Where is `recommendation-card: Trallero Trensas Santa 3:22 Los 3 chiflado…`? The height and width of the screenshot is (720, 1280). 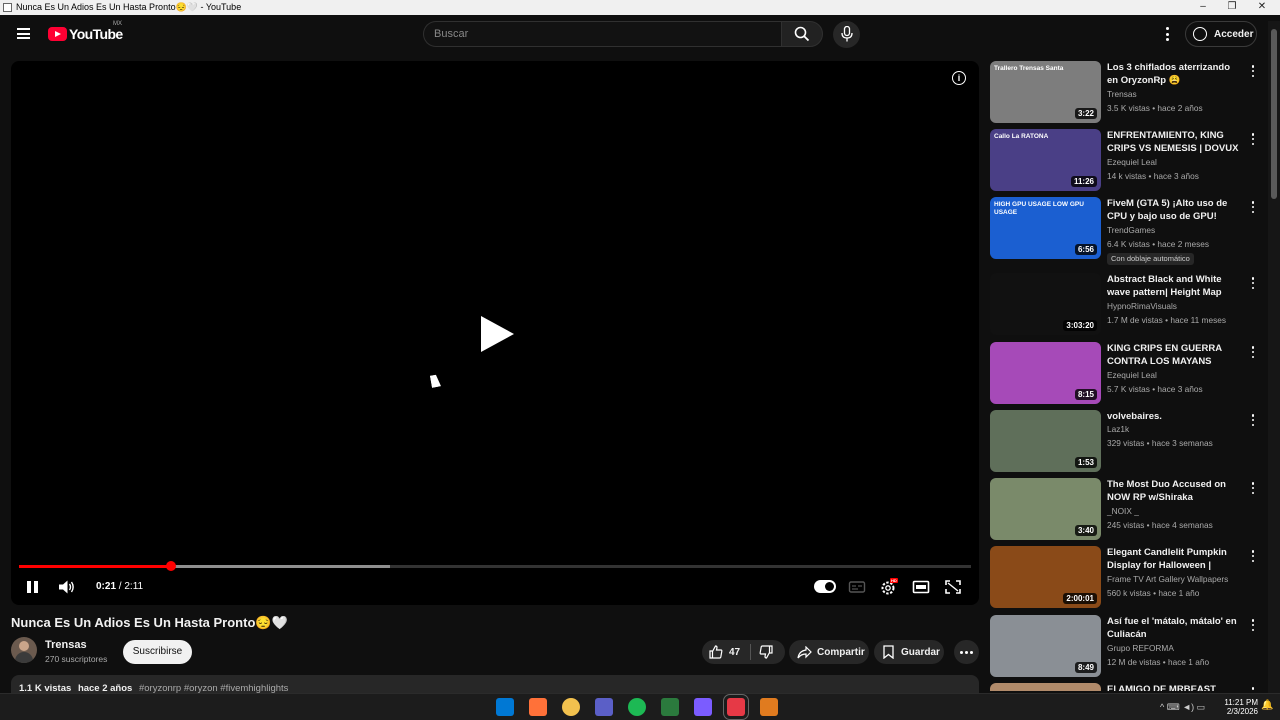
recommendation-card: Trallero Trensas Santa 3:22 Los 3 chiflado… is located at coordinates (1127, 92).